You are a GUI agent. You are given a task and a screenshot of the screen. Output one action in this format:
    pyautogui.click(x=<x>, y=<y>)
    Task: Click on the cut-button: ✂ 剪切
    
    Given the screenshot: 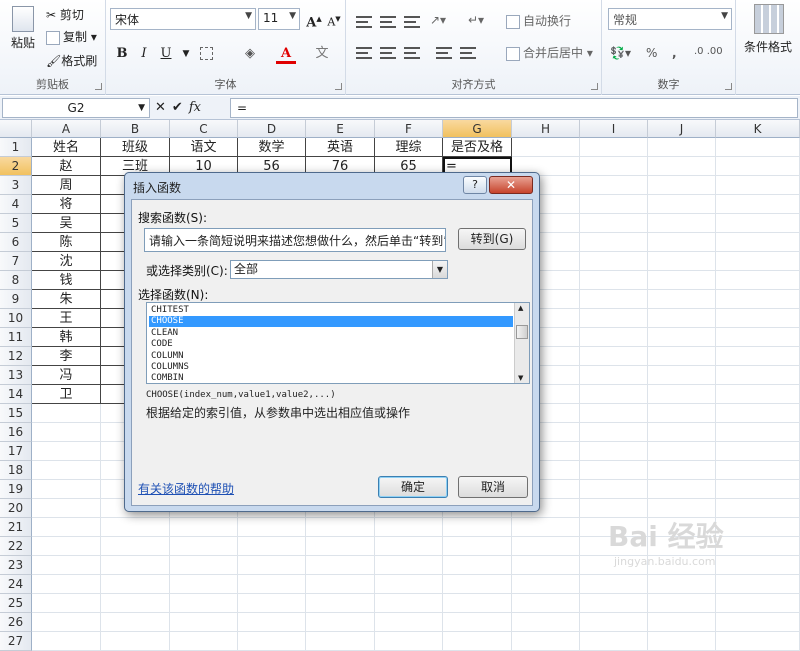 What is the action you would take?
    pyautogui.click(x=65, y=14)
    